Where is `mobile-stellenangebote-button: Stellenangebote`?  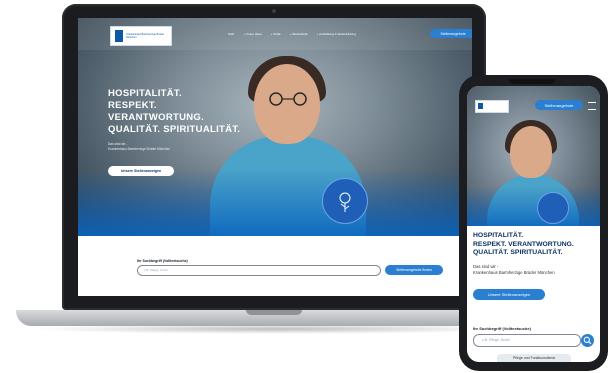
mobile-stellenangebote-button: Stellenangebote is located at coordinates (559, 105).